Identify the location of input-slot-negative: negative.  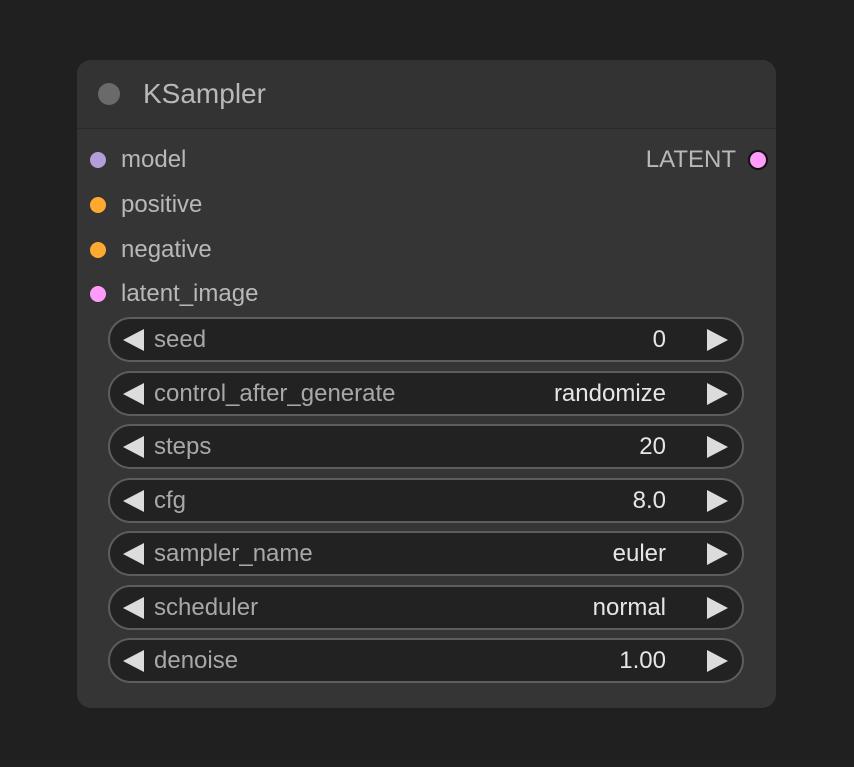
(190, 250).